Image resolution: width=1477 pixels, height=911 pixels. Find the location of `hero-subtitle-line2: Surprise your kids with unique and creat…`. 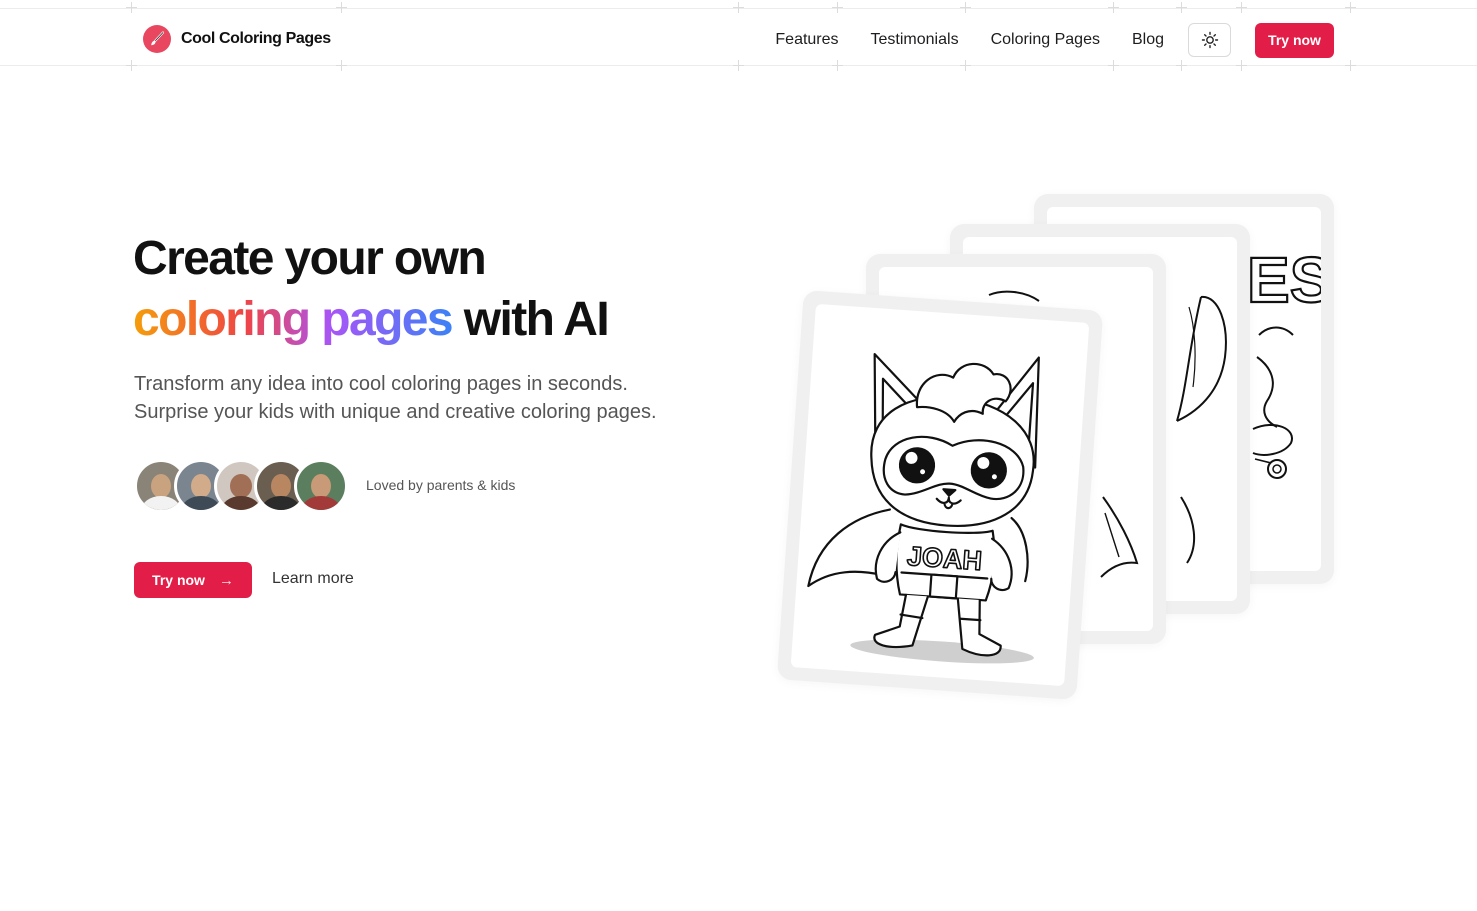

hero-subtitle-line2: Surprise your kids with unique and creat… is located at coordinates (395, 412).